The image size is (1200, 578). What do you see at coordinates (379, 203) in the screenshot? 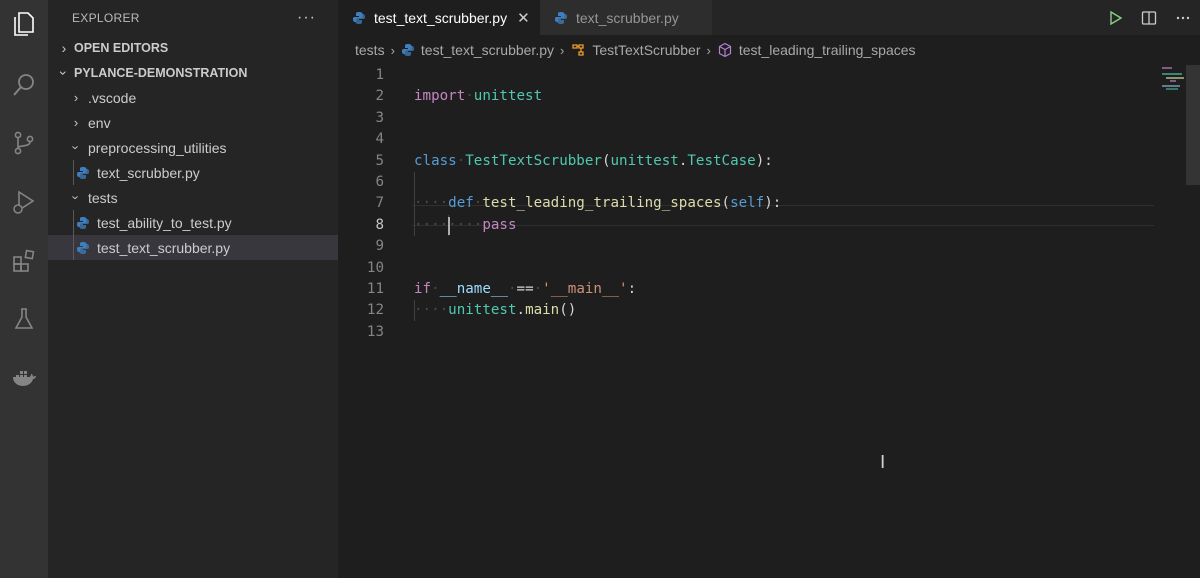
I see `line-number: 7` at bounding box center [379, 203].